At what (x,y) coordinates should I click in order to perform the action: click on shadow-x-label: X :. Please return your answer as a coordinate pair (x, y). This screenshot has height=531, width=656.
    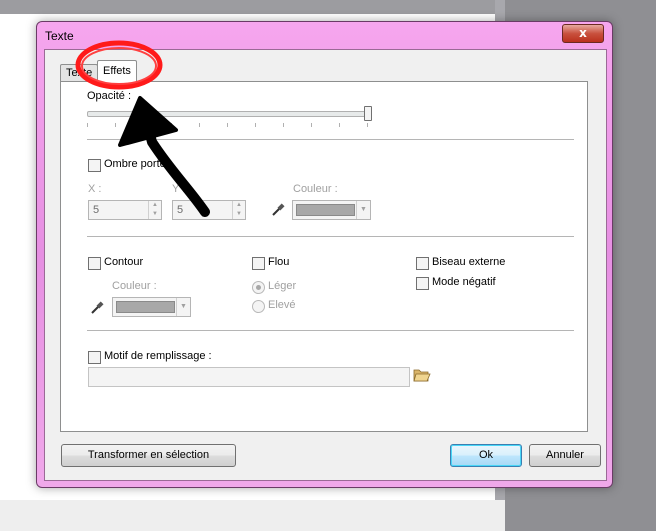
    Looking at the image, I should click on (95, 189).